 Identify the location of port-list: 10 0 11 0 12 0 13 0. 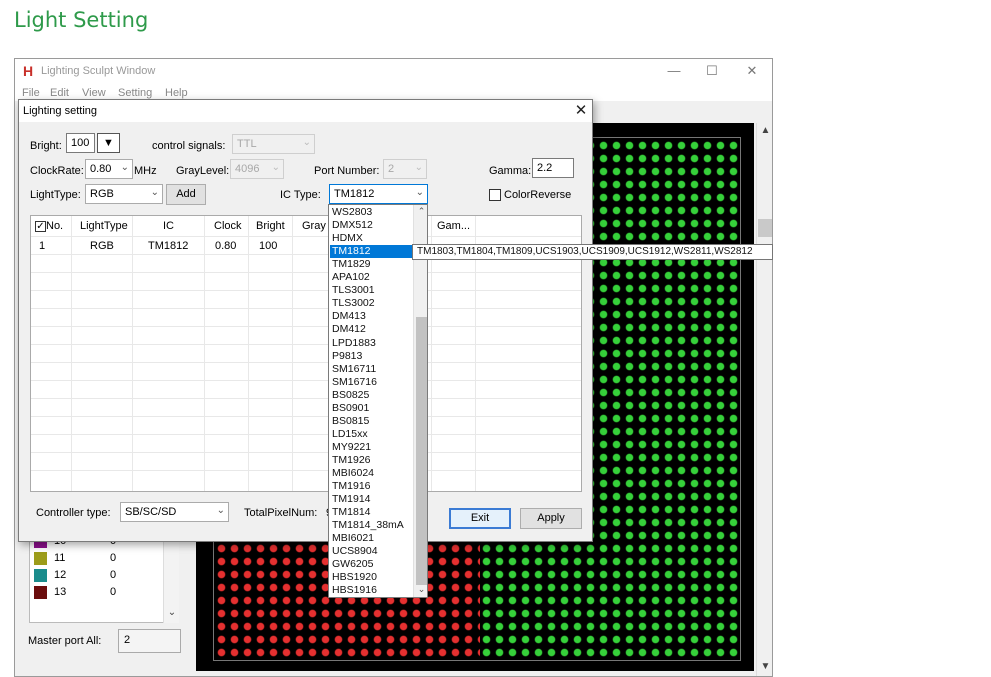
(104, 577).